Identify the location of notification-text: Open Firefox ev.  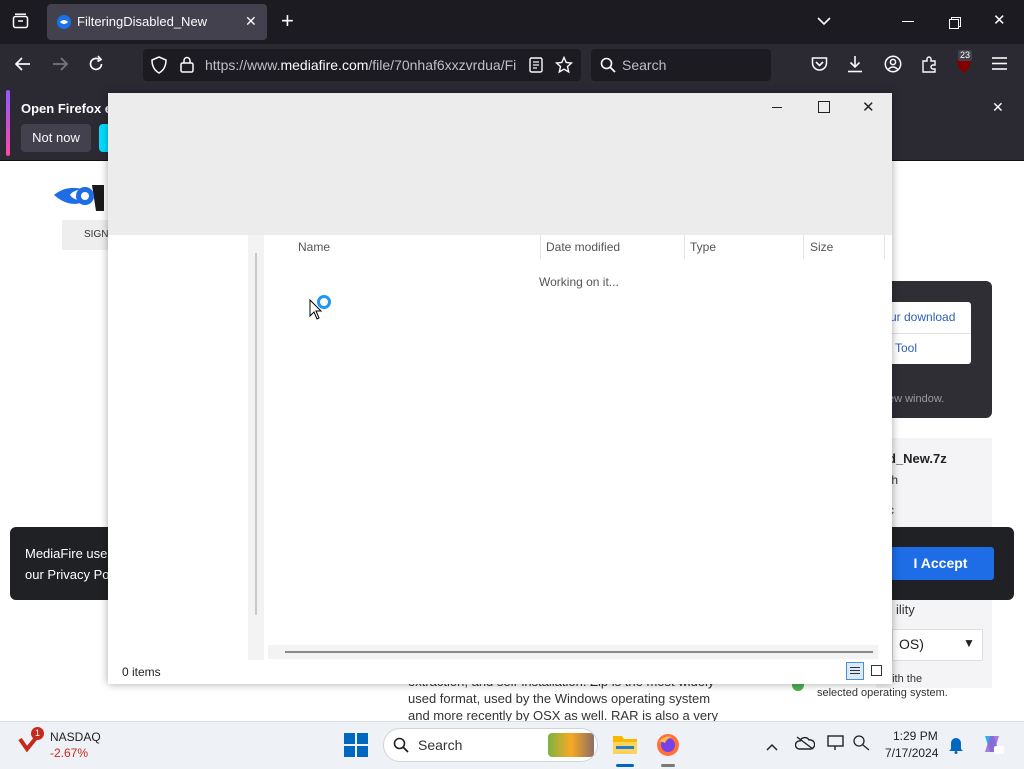
(70, 108).